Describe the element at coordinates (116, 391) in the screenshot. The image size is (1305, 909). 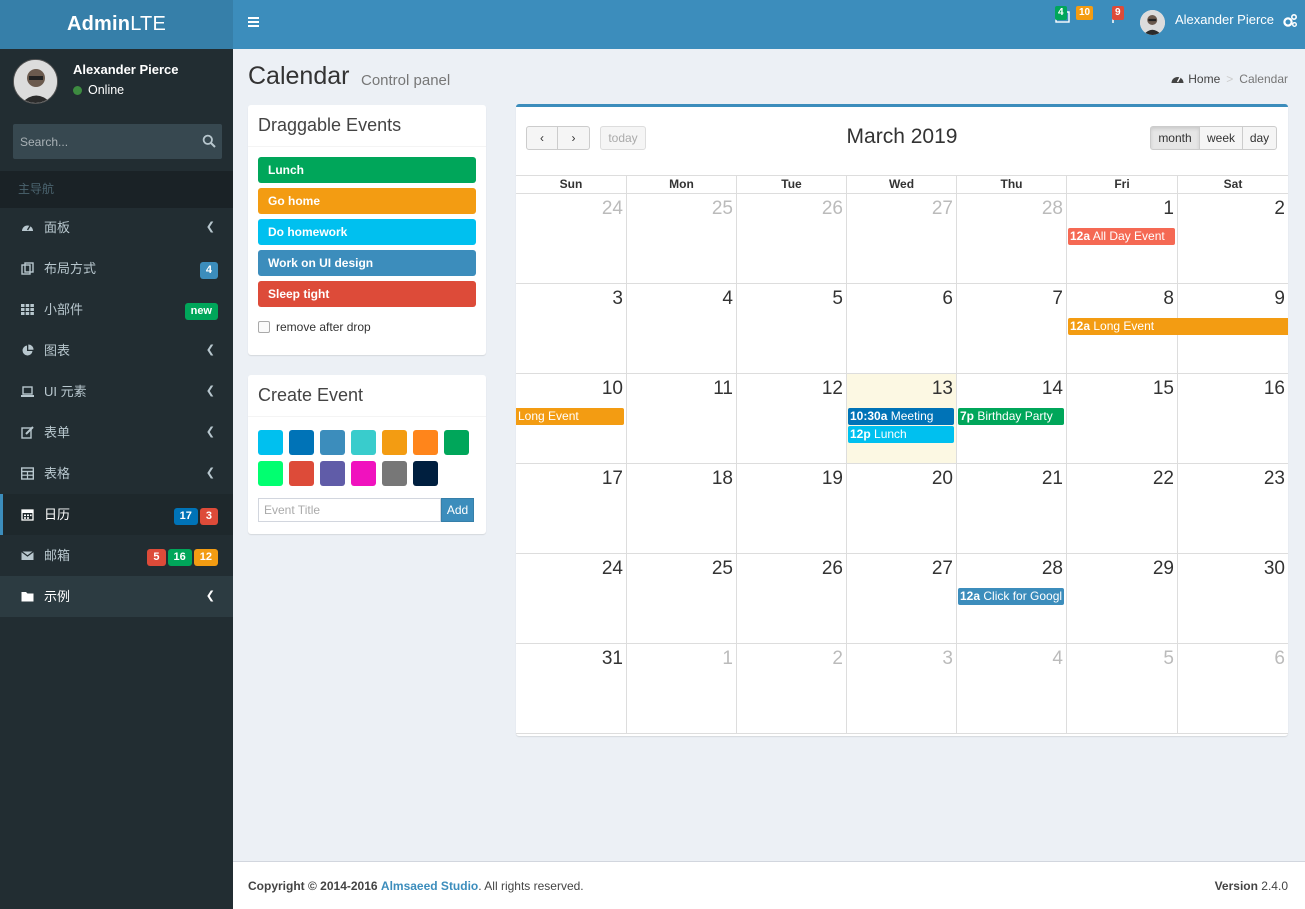
I see `sidebar-item-ui-elements: UI 元素 ❮` at that location.